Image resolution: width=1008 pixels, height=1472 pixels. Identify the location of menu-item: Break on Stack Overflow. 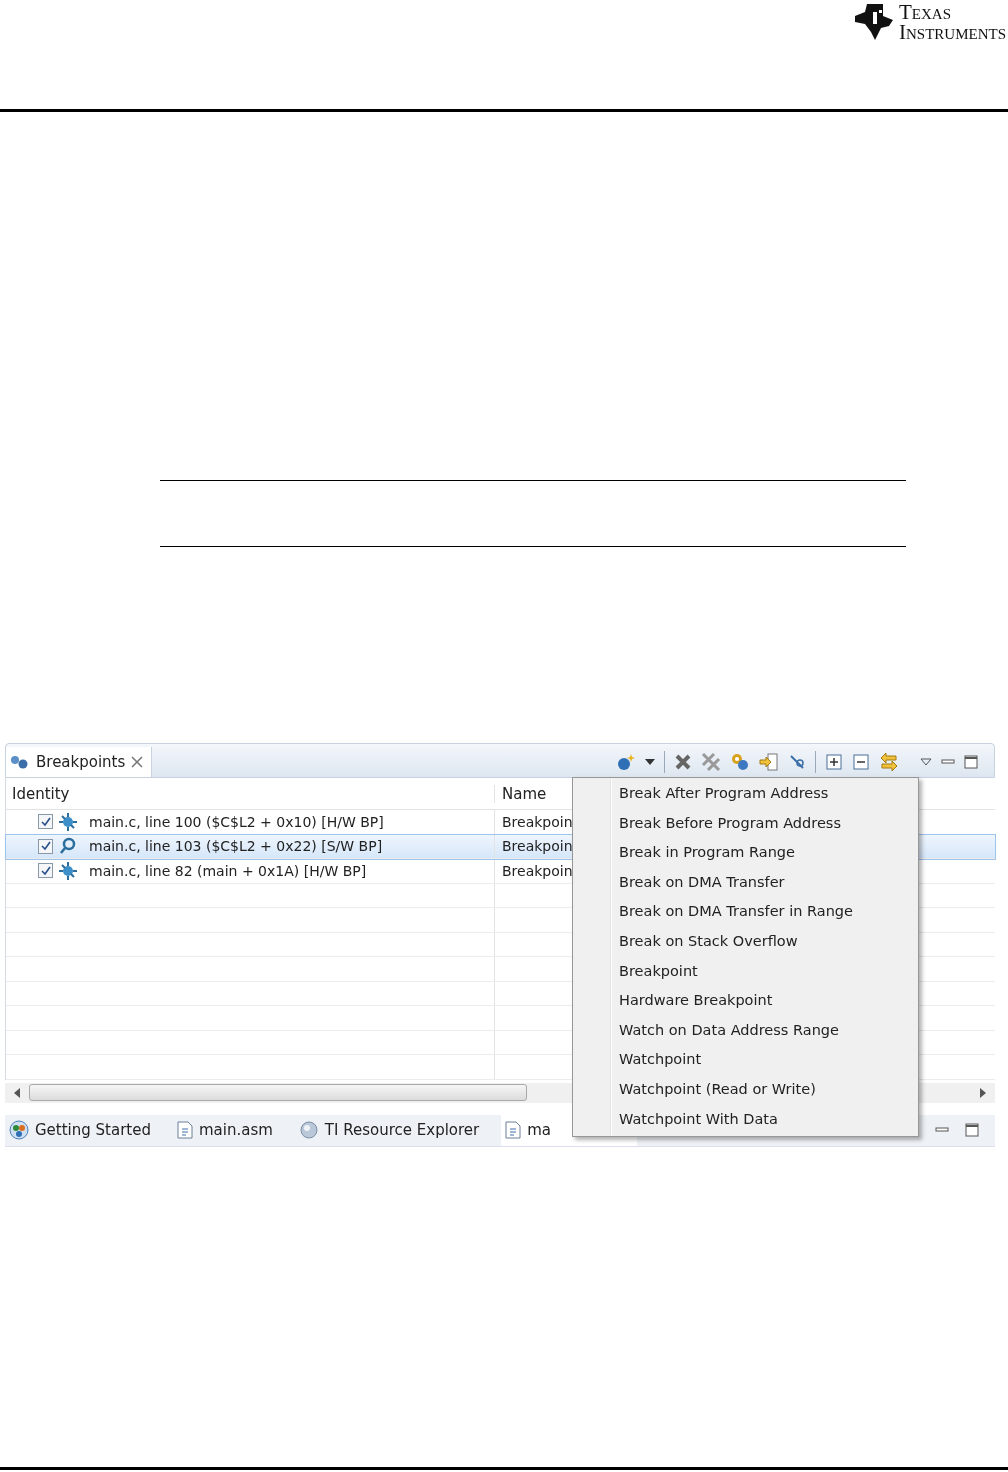
(745, 941).